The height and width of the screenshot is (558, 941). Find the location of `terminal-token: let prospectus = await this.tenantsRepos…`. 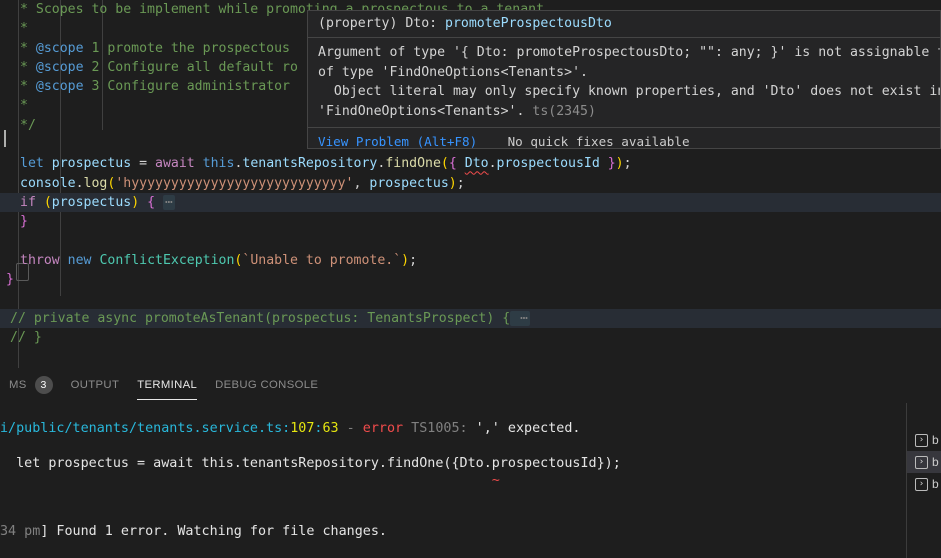

terminal-token: let prospectus = await this.tenantsRepos… is located at coordinates (310, 463).